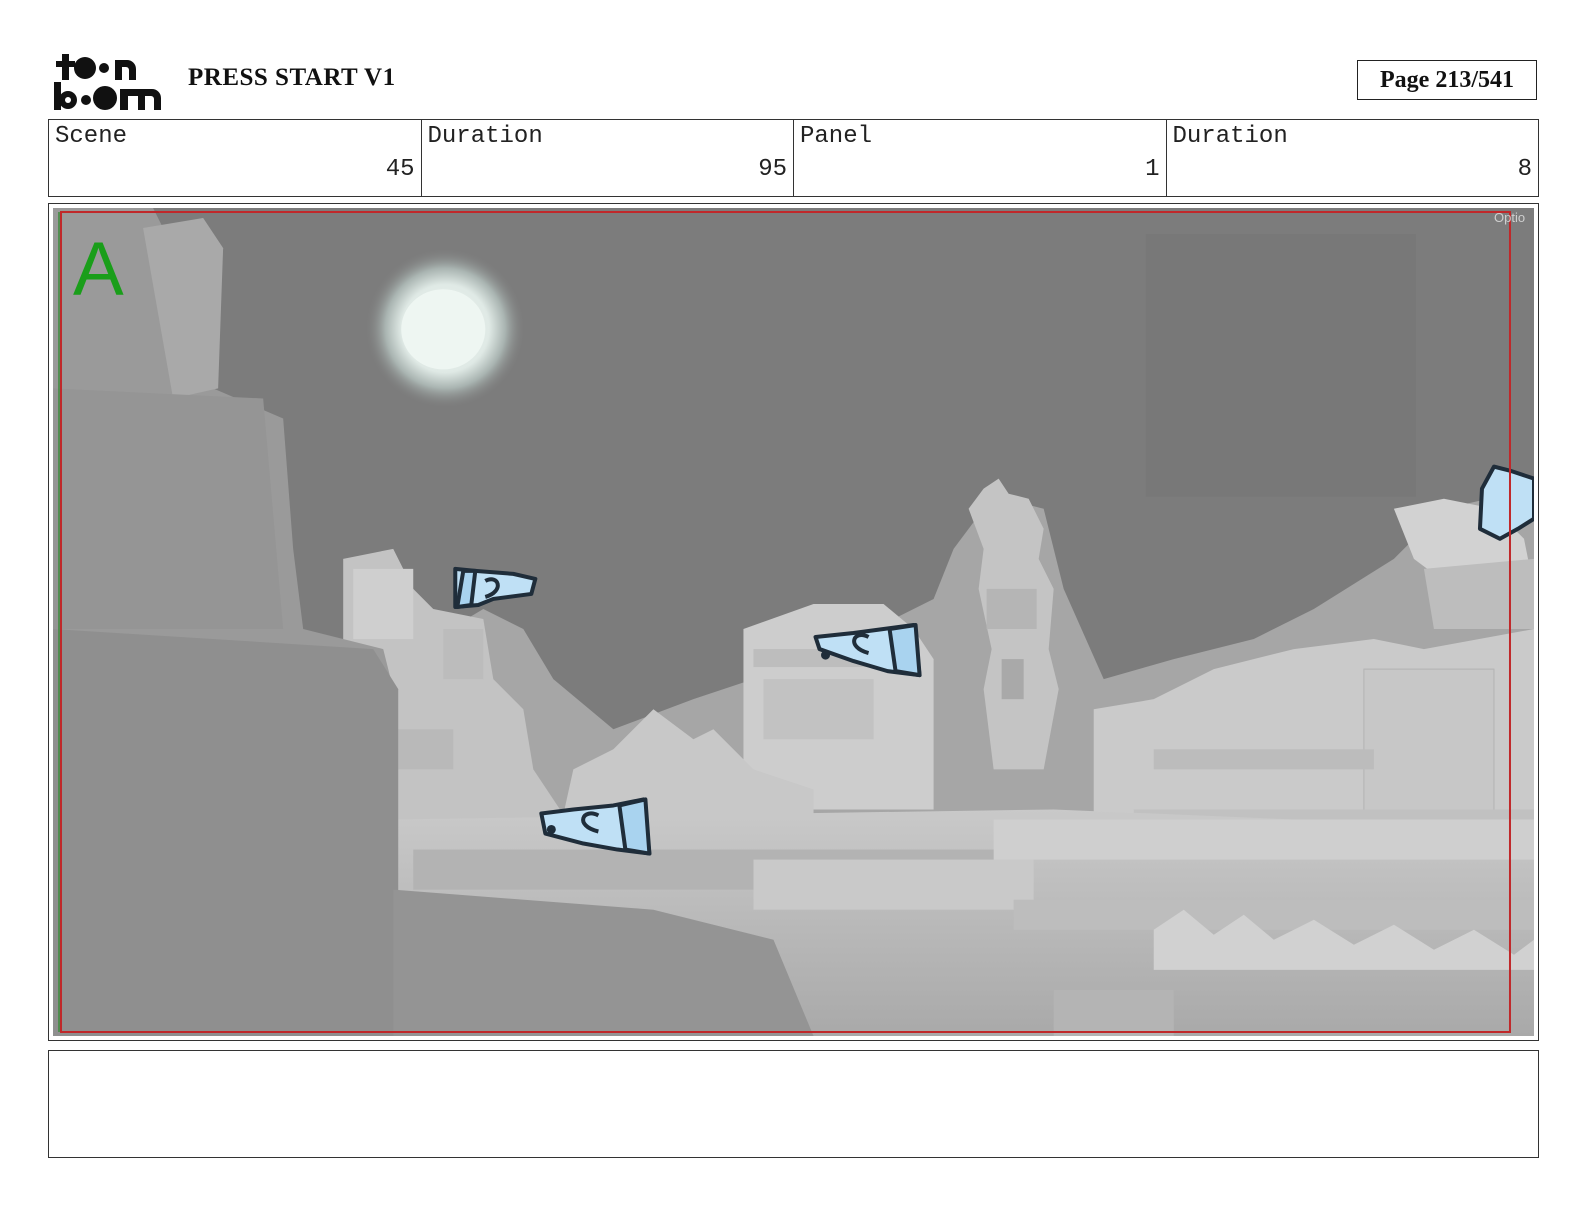 The height and width of the screenshot is (1224, 1584). What do you see at coordinates (98, 269) in the screenshot?
I see `panel-letter: A` at bounding box center [98, 269].